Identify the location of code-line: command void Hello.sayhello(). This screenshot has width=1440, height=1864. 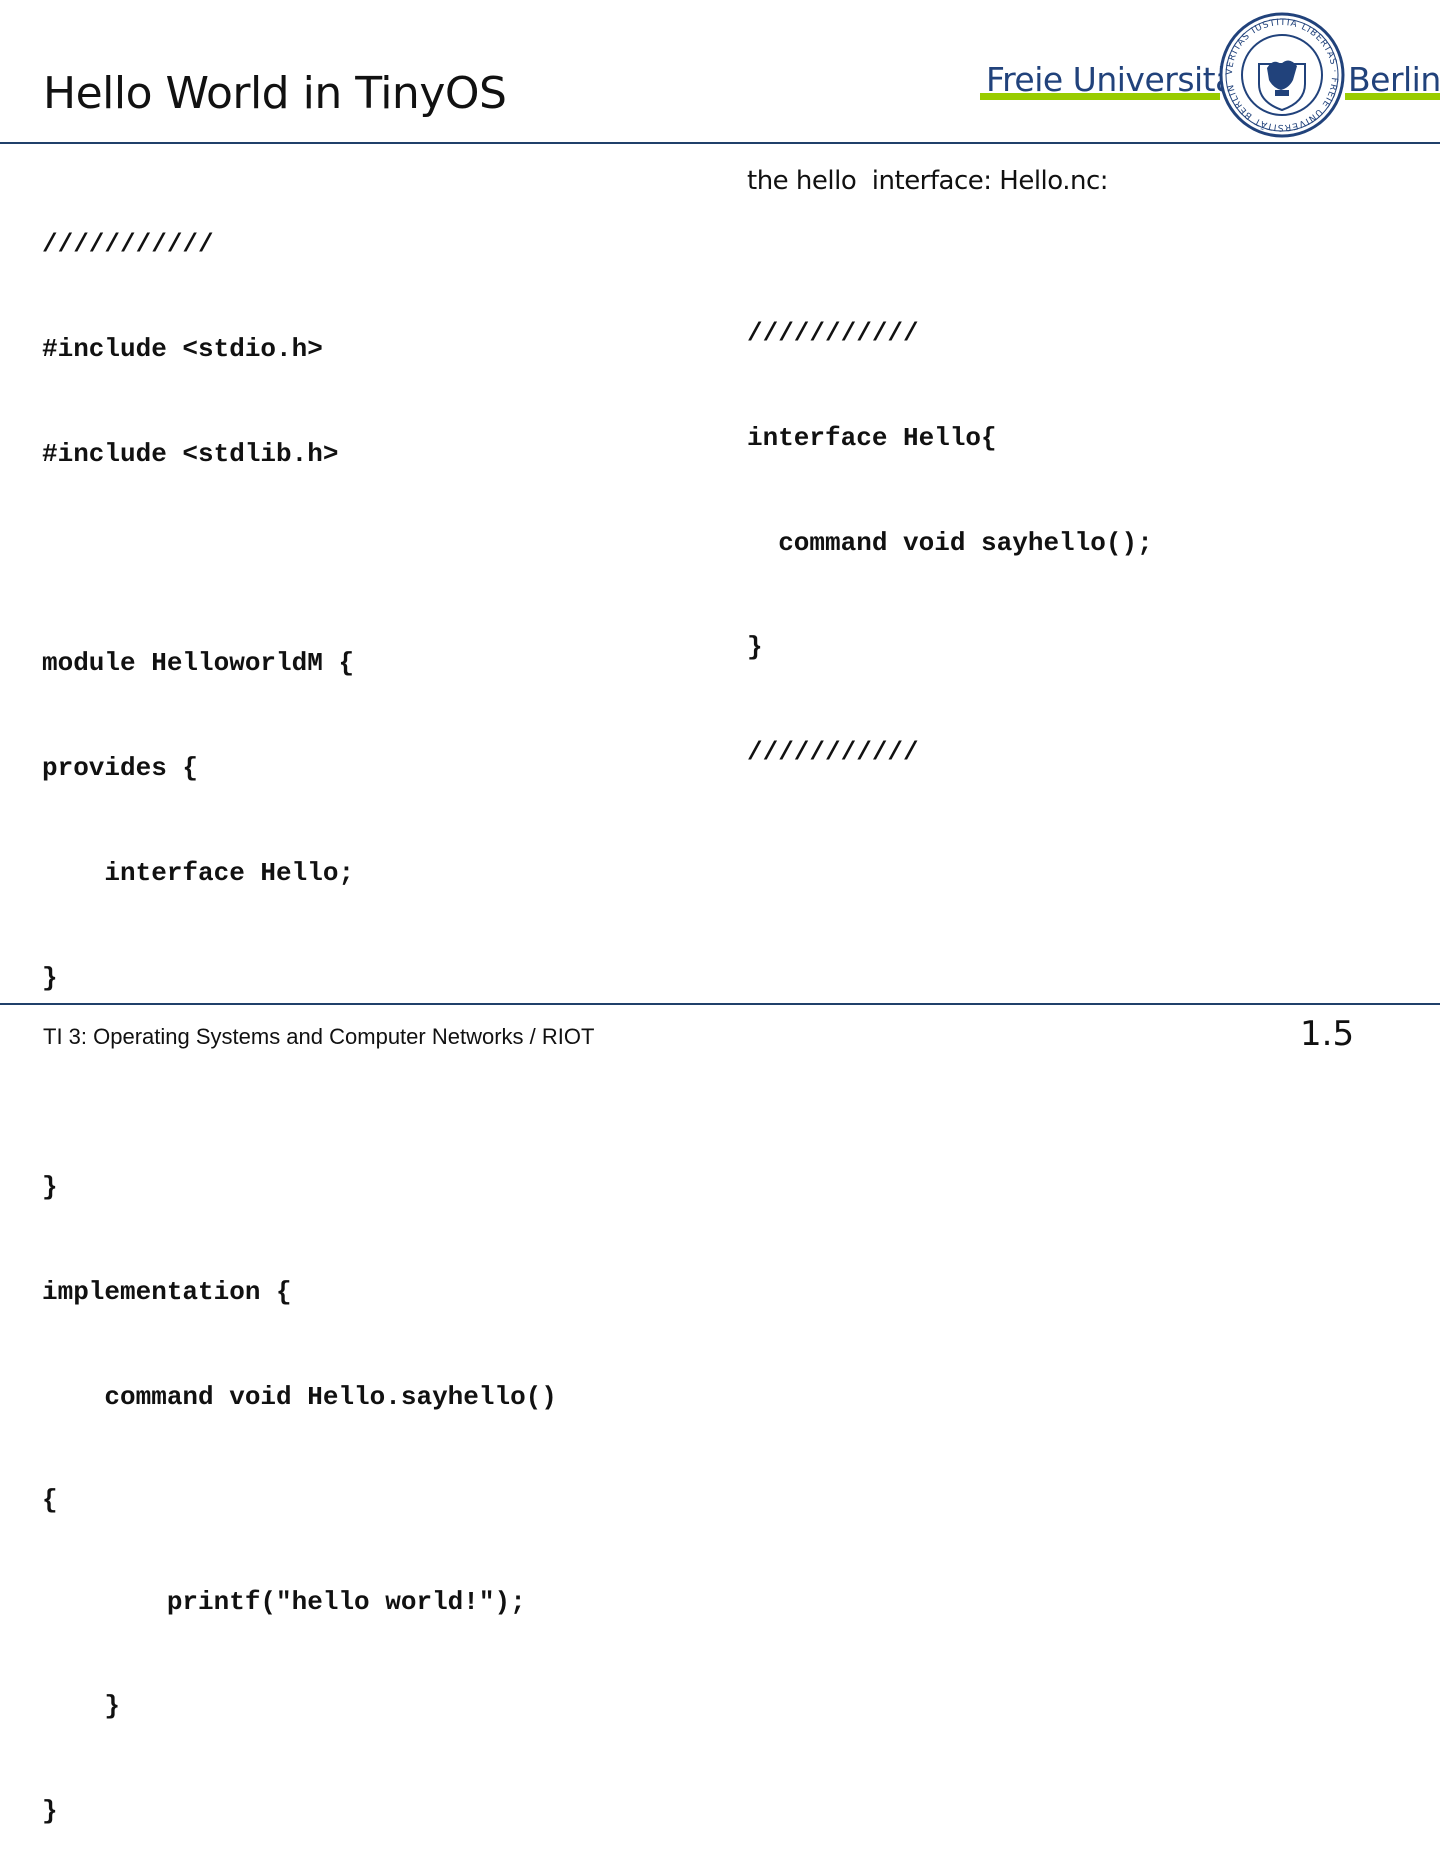
(299, 1396).